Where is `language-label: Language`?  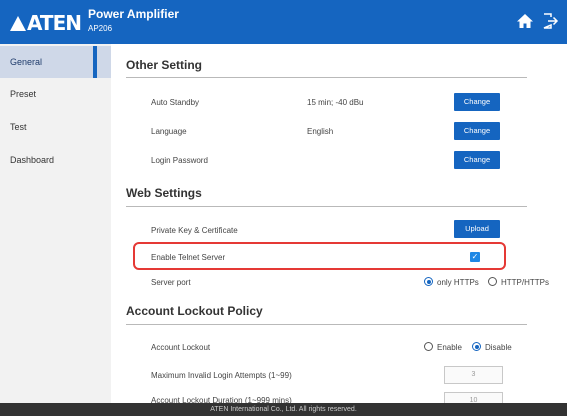 language-label: Language is located at coordinates (169, 131).